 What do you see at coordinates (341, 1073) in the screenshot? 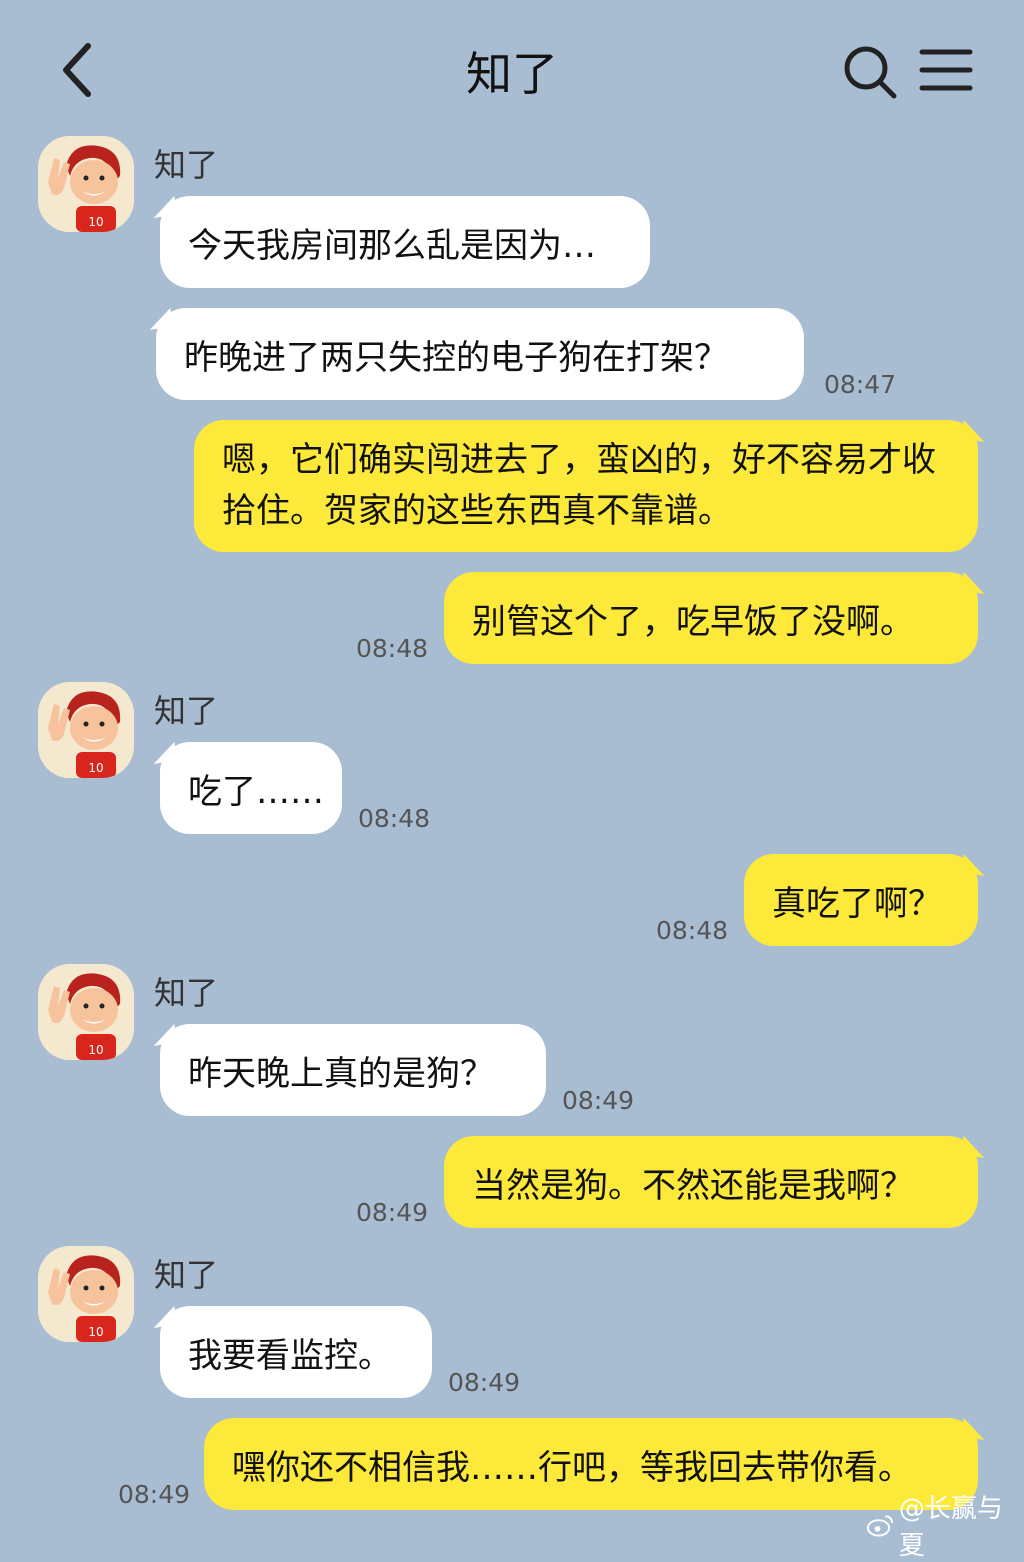
I see `message-text: 昨天晚上真的是狗？` at bounding box center [341, 1073].